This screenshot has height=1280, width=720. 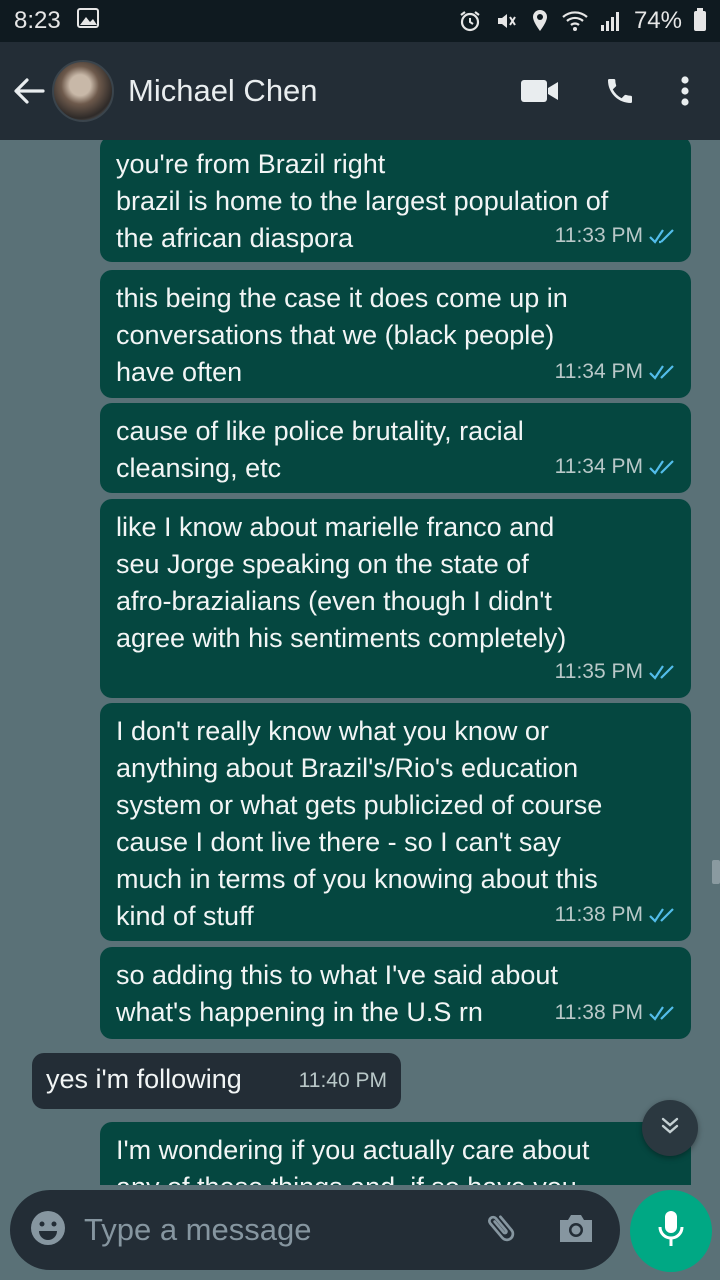 I want to click on image-icon, so click(x=87, y=21).